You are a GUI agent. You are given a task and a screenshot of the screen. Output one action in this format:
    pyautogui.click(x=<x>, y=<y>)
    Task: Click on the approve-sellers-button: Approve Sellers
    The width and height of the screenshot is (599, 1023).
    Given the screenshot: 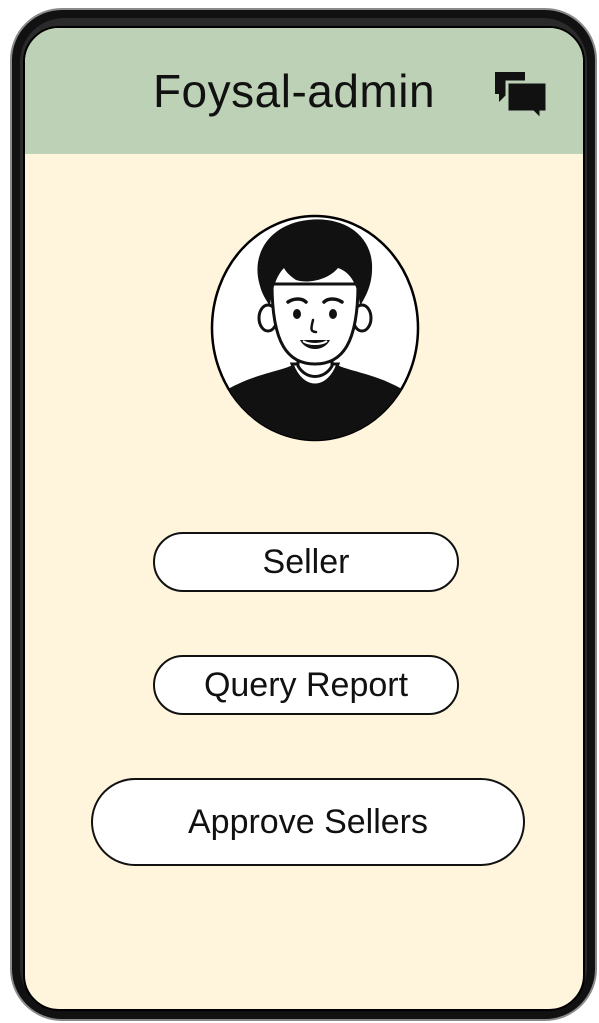 What is the action you would take?
    pyautogui.click(x=308, y=822)
    